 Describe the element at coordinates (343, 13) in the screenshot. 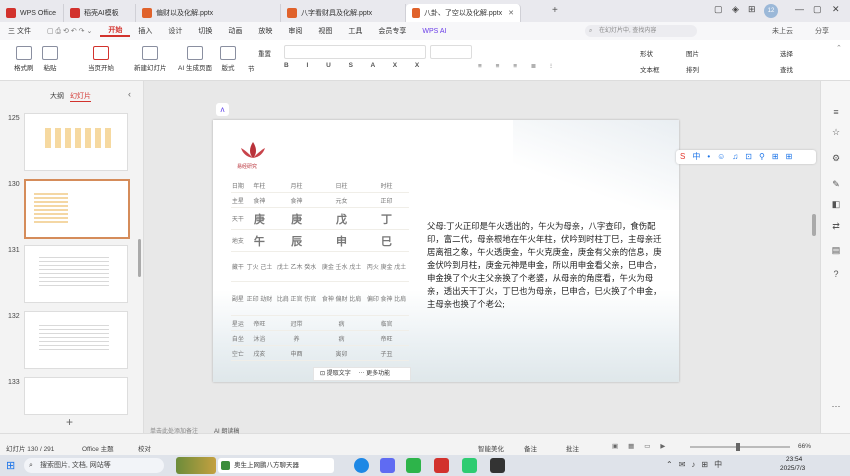

I see `doc-tab-2: 八字看财具及化解.pptx` at that location.